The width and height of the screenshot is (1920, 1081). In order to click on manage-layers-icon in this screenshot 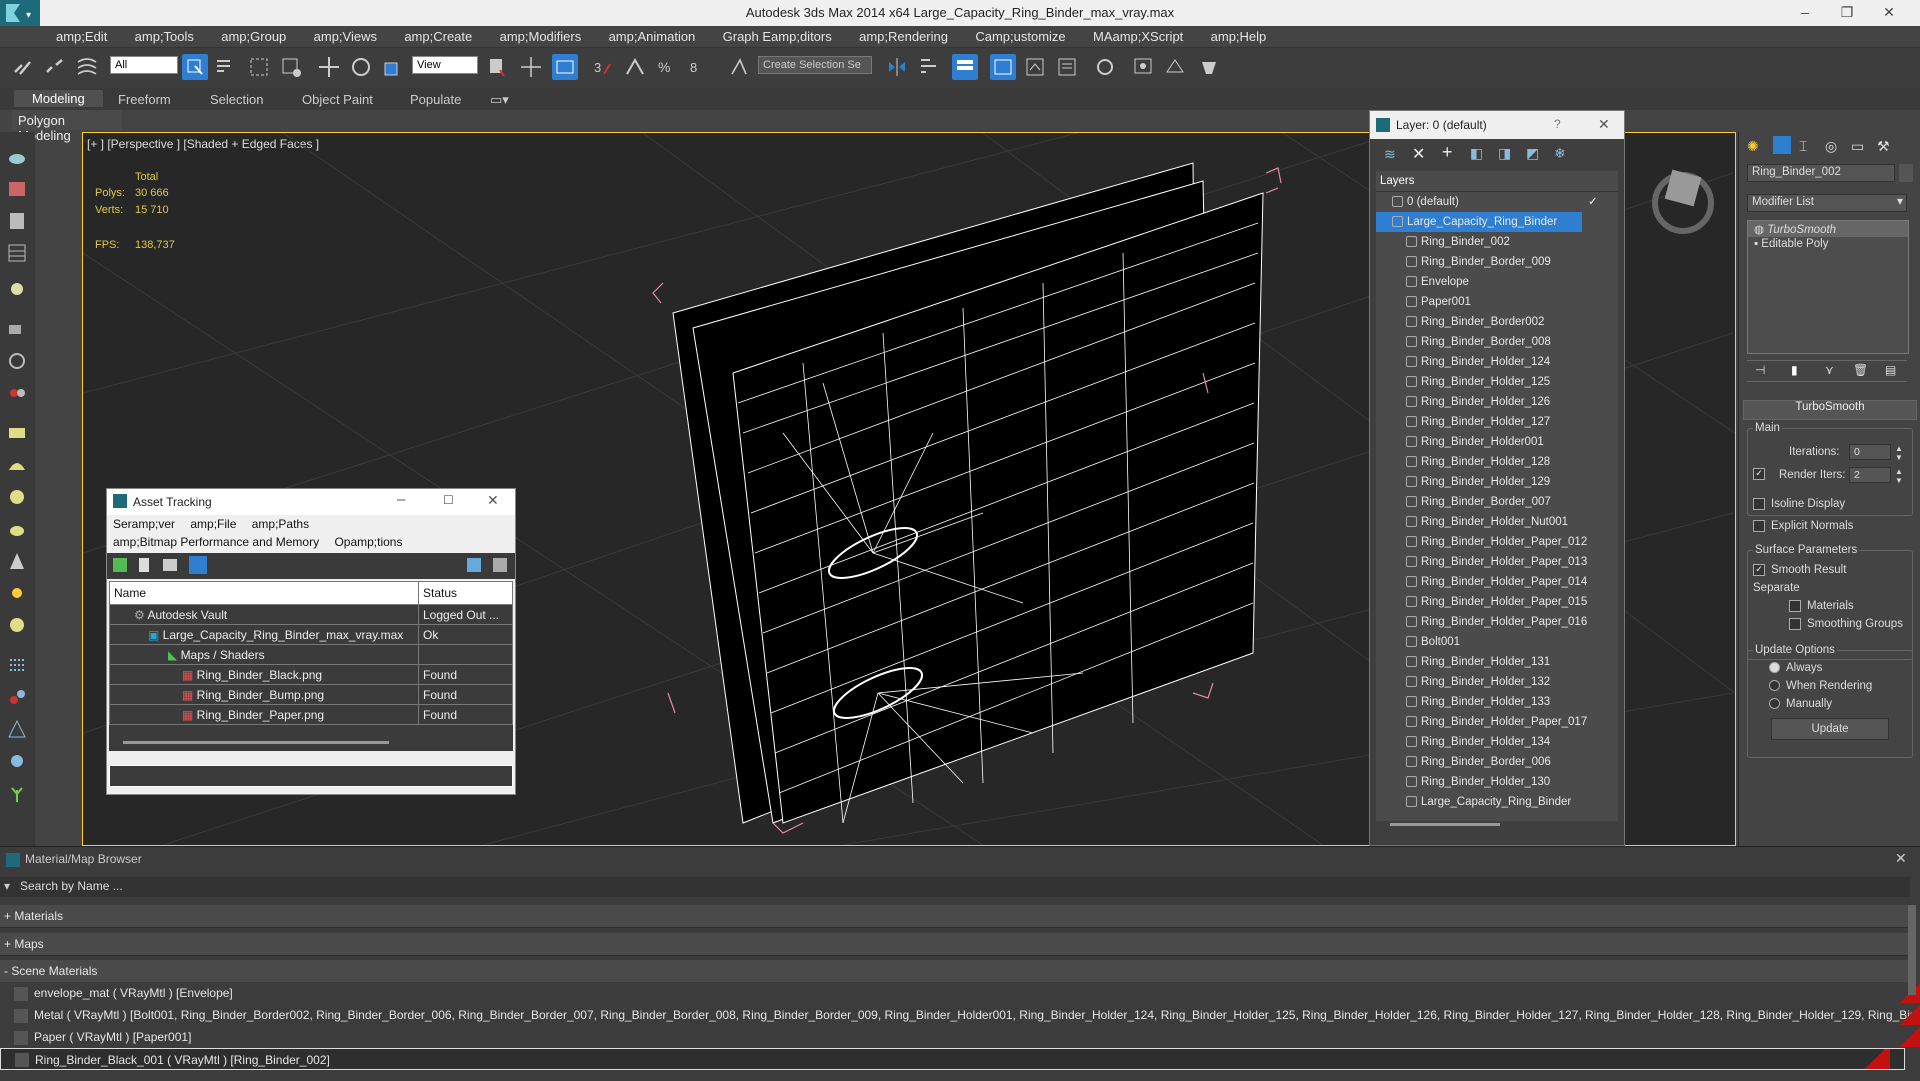, I will do `click(1003, 67)`.